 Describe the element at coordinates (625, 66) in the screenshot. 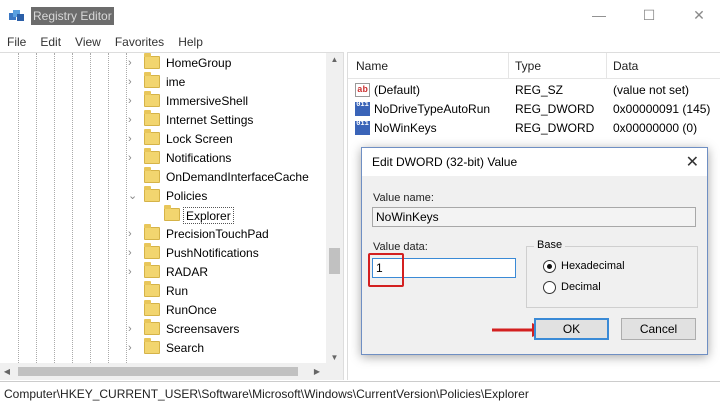

I see `column-header-data: Data` at that location.